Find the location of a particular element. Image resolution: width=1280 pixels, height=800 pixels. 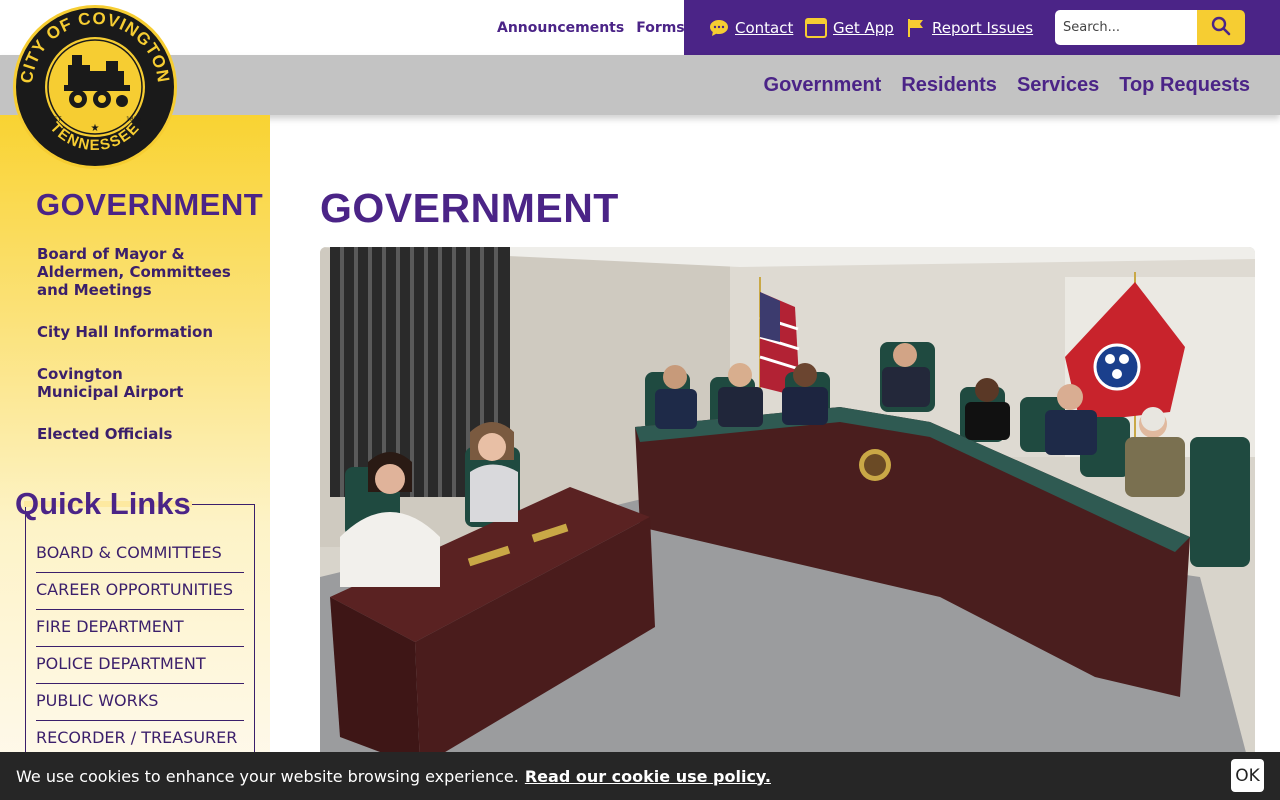

contact-label: Contact is located at coordinates (764, 27).